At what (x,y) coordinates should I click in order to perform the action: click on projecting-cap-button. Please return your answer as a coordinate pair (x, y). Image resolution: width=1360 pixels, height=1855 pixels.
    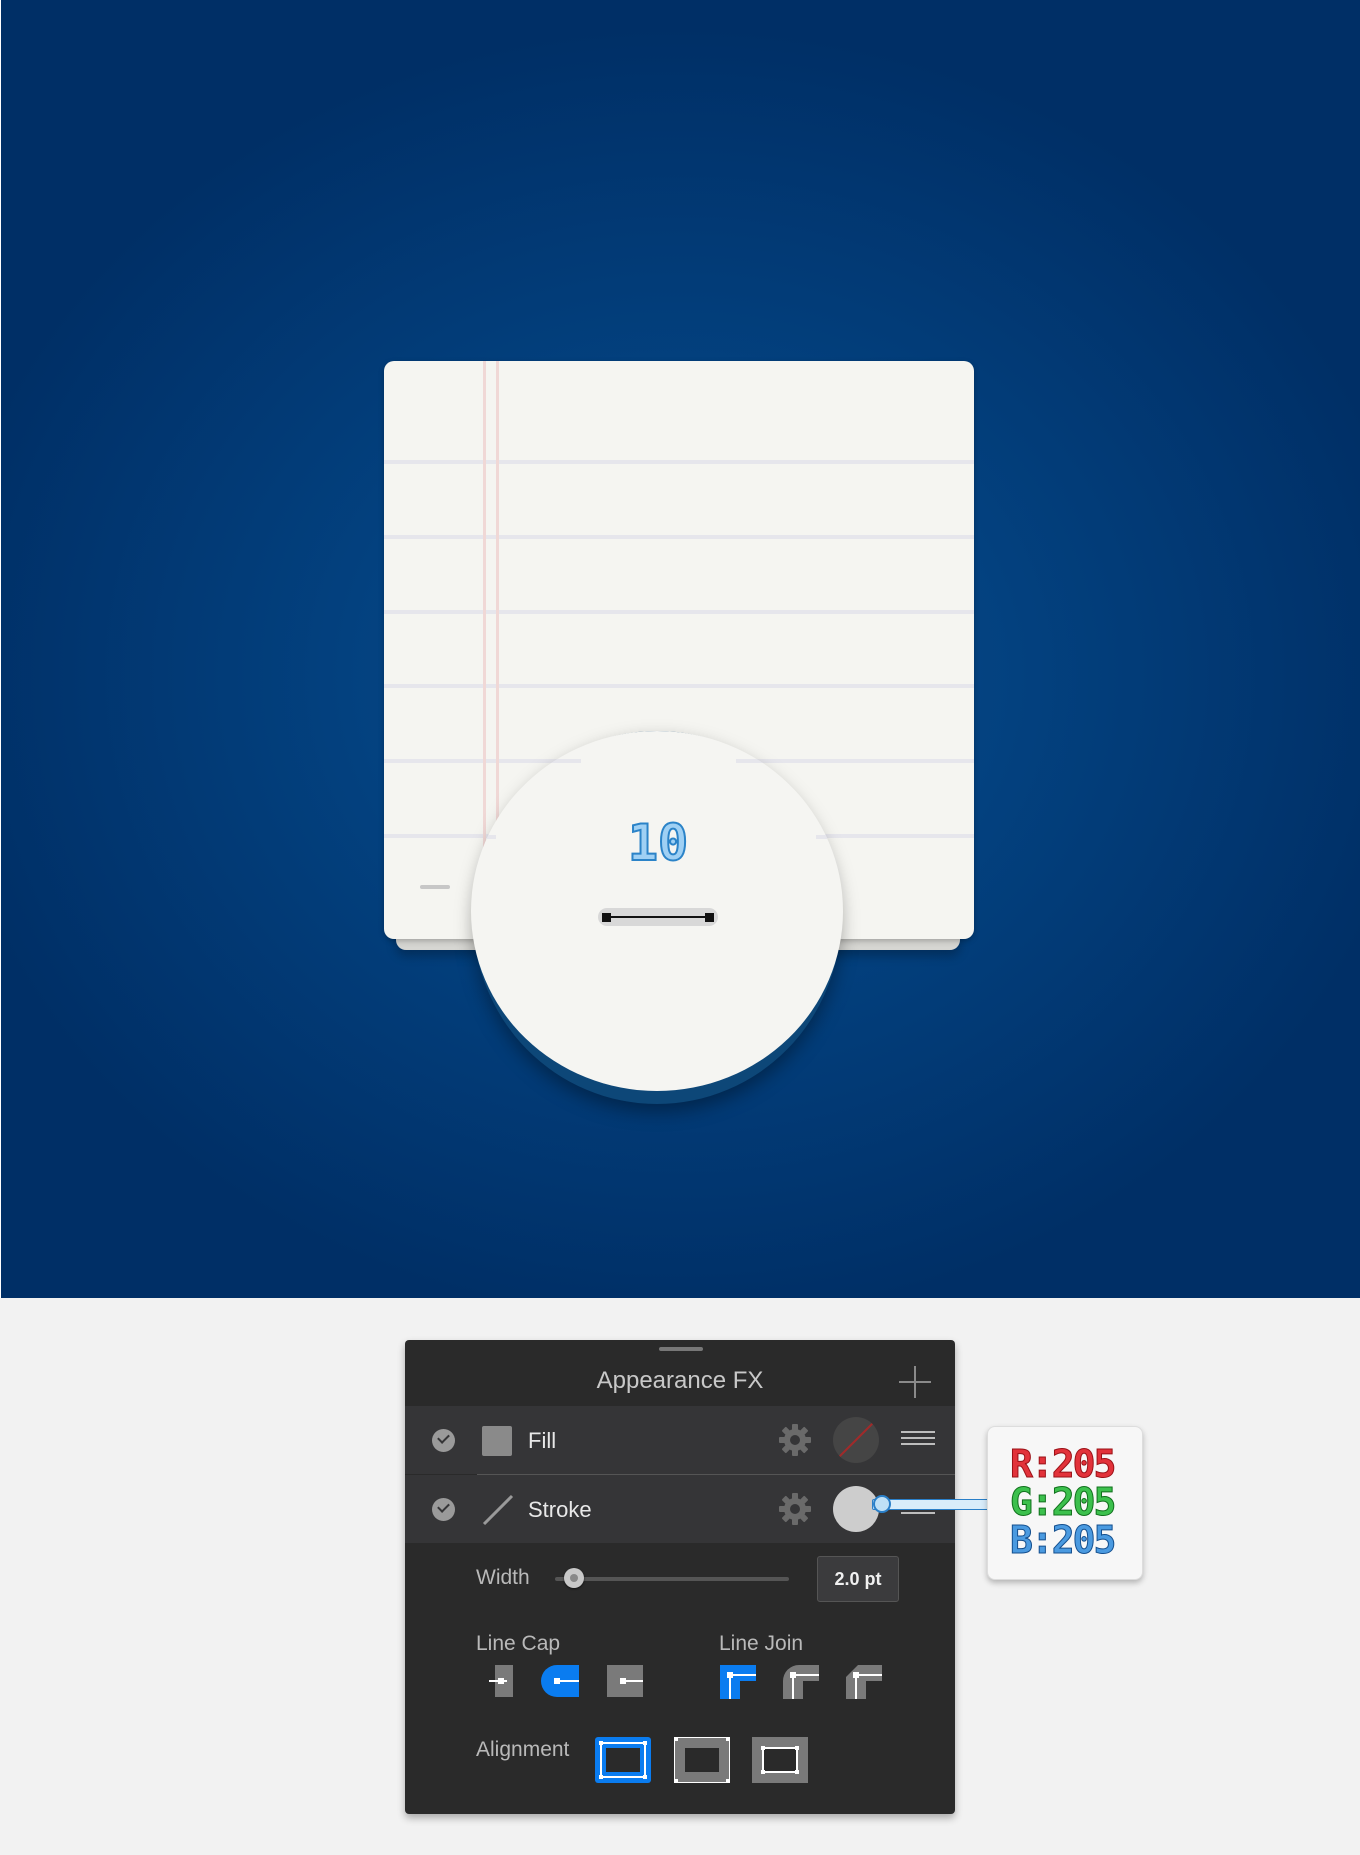
    Looking at the image, I should click on (625, 1681).